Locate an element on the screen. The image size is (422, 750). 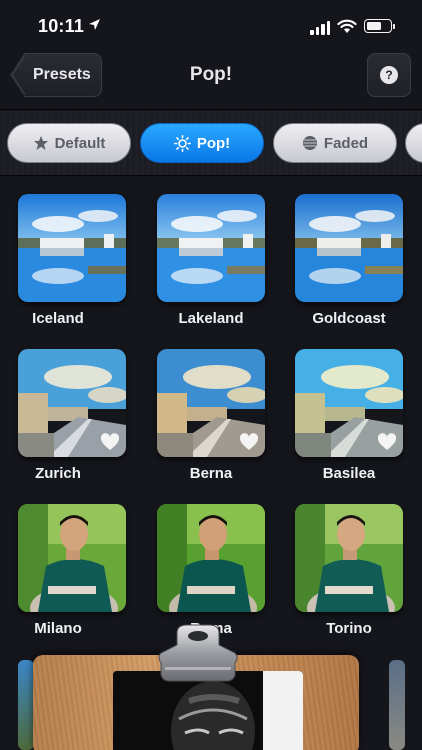
preset-tile-roma is located at coordinates (211, 558).